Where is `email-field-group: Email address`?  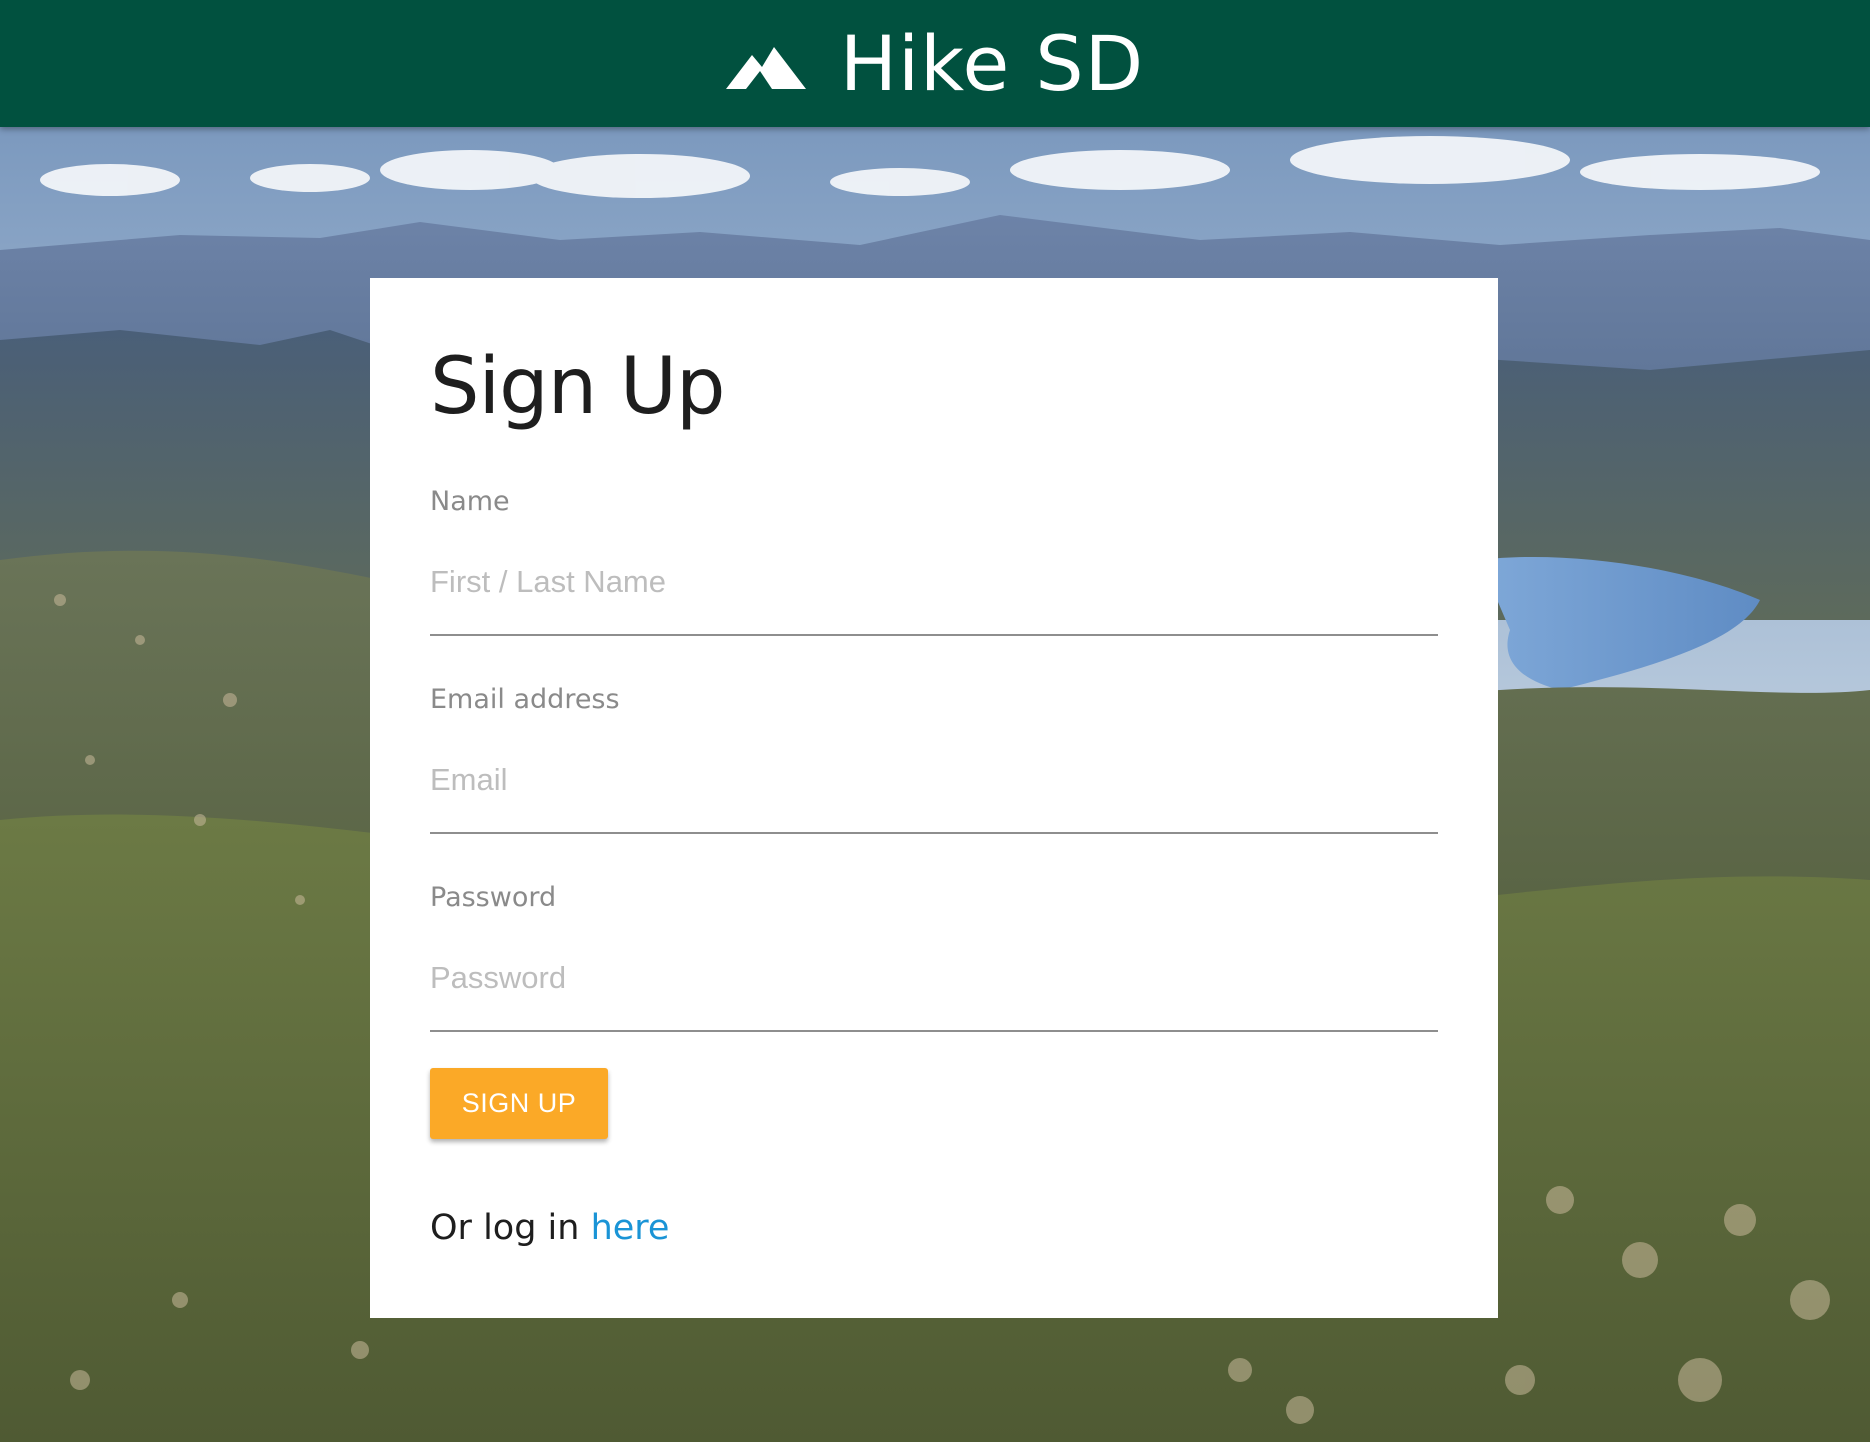
email-field-group: Email address is located at coordinates (934, 759).